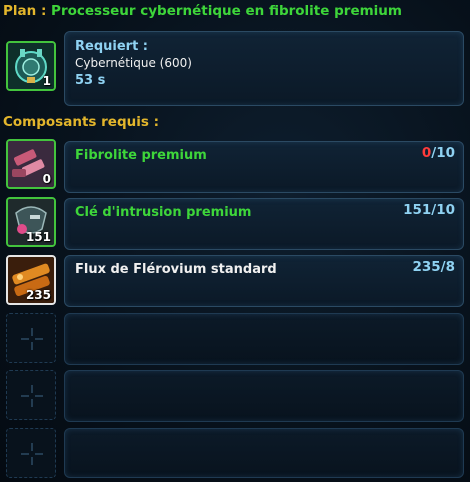 This screenshot has height=482, width=470. Describe the element at coordinates (443, 210) in the screenshot. I see `component-need-2: /10` at that location.